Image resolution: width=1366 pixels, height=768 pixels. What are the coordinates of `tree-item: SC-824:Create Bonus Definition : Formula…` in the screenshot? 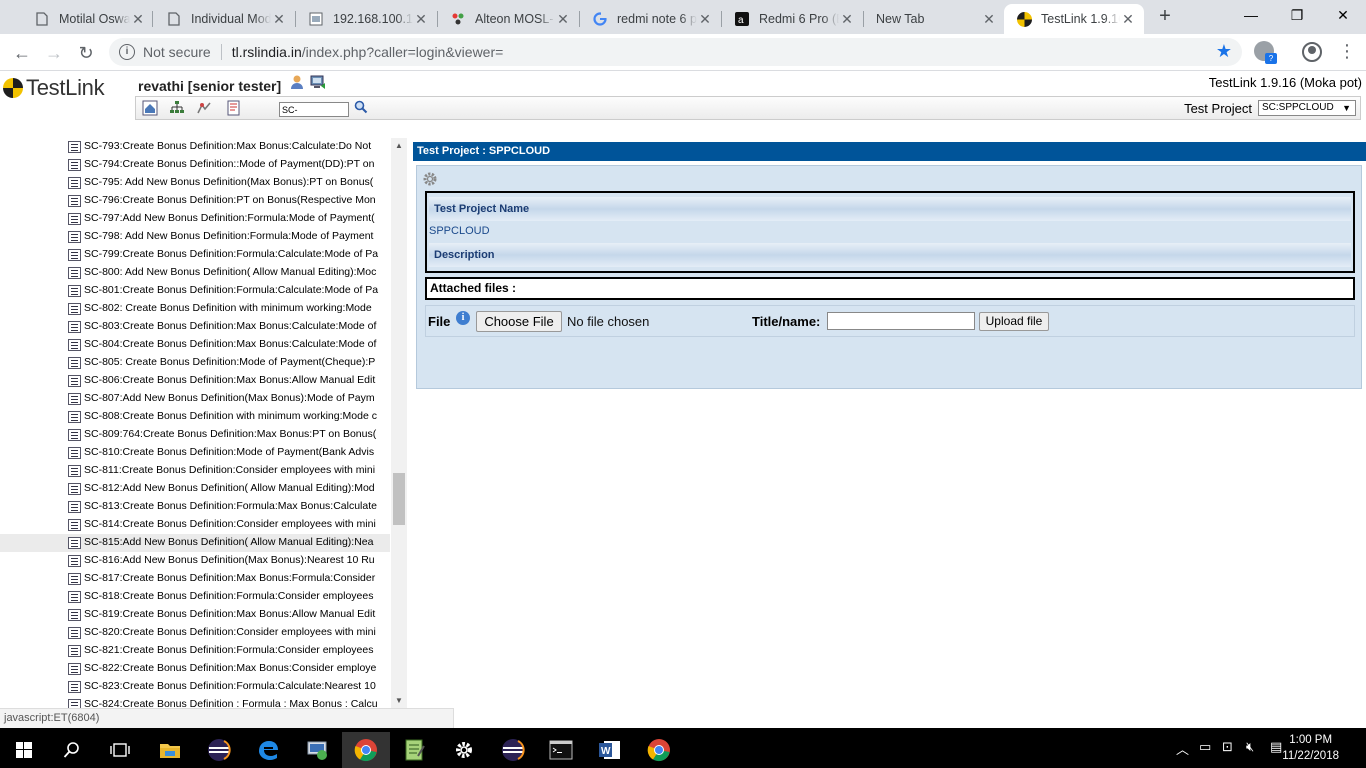 It's located at (195, 702).